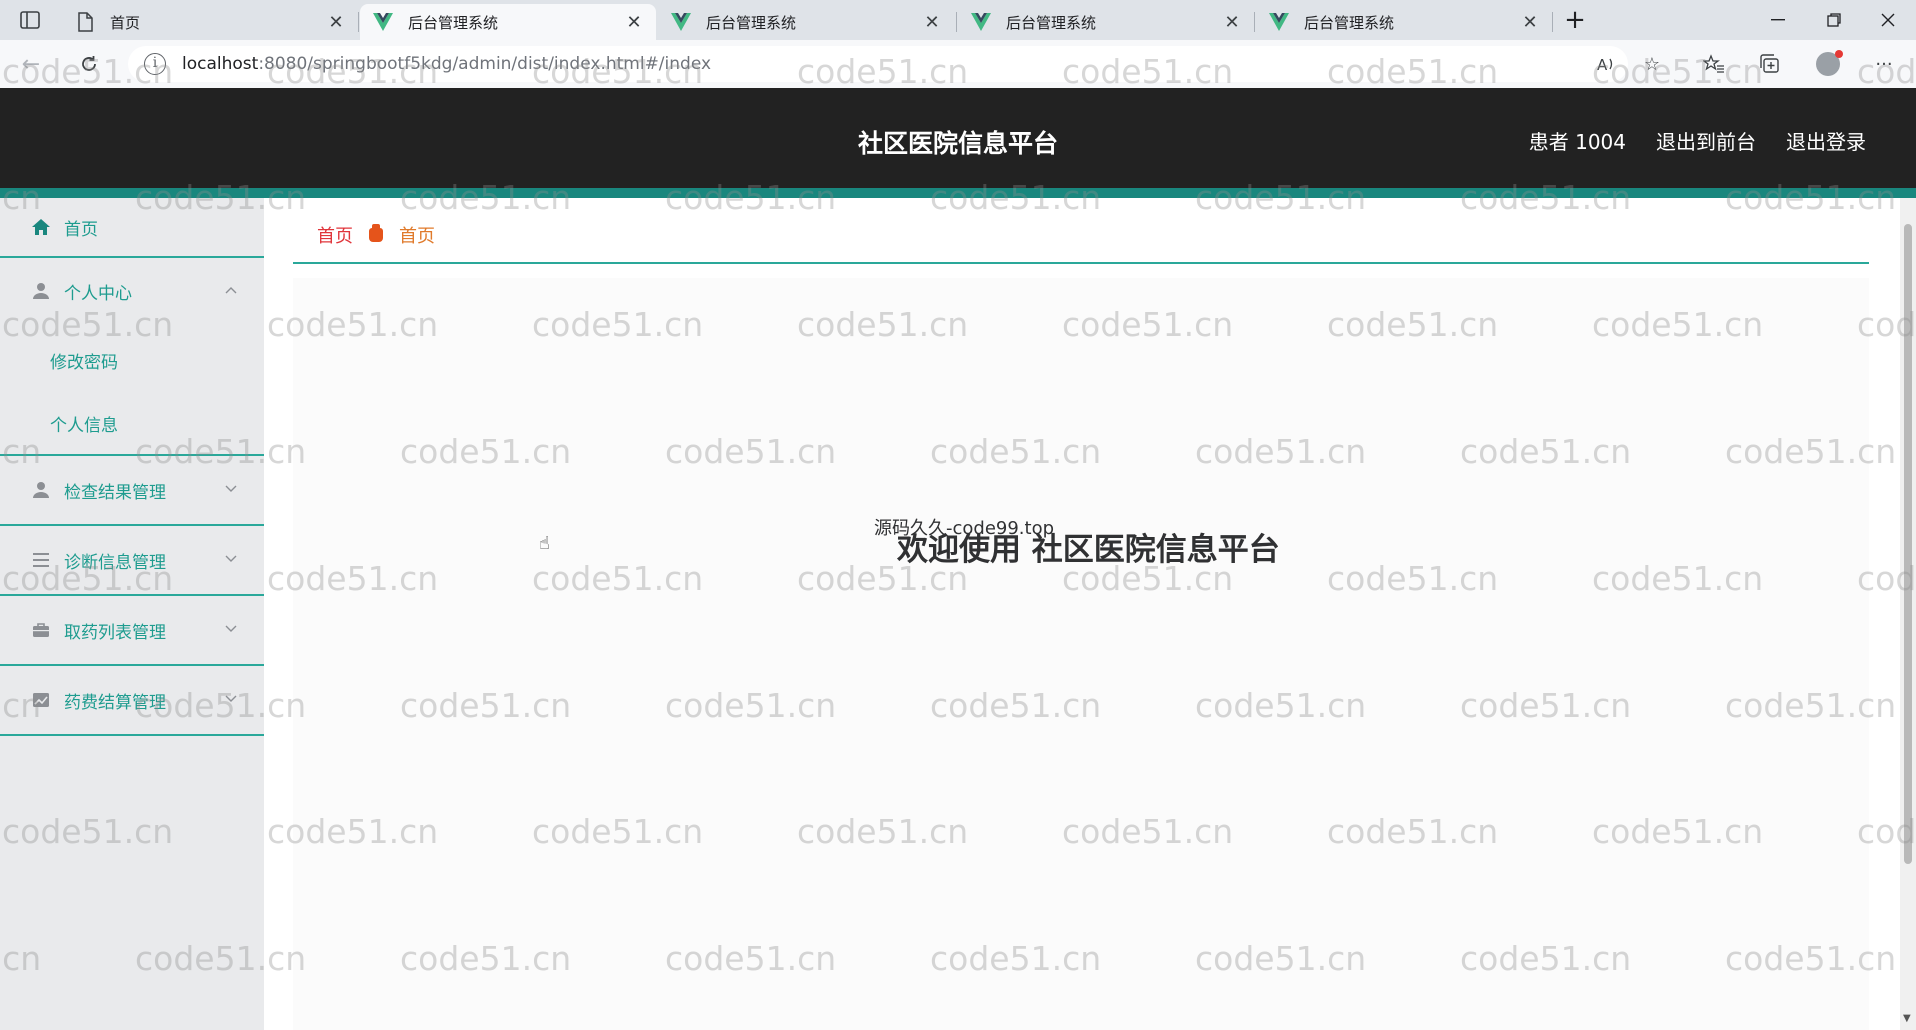  What do you see at coordinates (1714, 64) in the screenshot?
I see `favorites-icon` at bounding box center [1714, 64].